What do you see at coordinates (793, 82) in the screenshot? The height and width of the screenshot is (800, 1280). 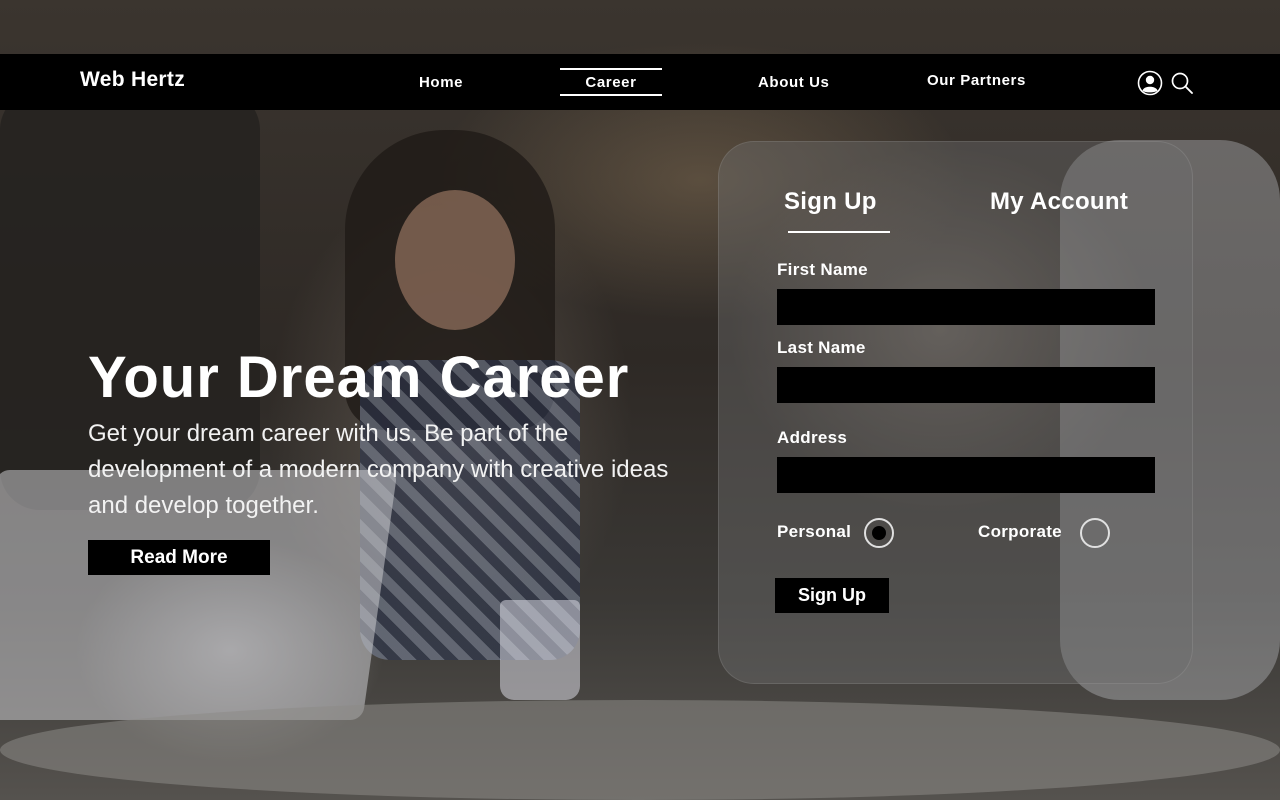 I see `nav-about-us: About Us` at bounding box center [793, 82].